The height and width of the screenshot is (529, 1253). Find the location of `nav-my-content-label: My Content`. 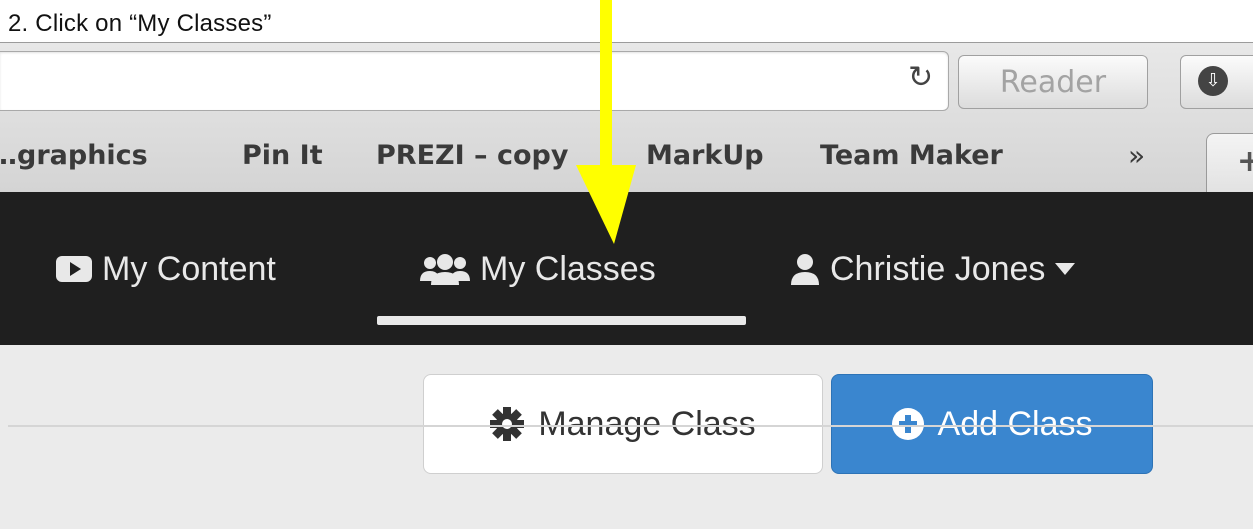

nav-my-content-label: My Content is located at coordinates (189, 269).